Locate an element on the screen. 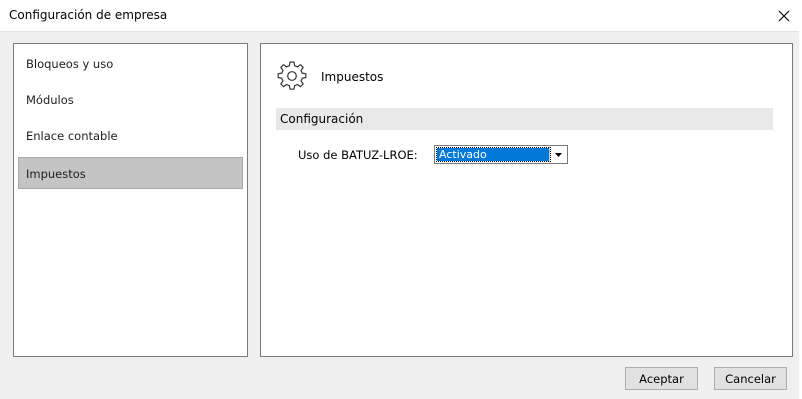 The height and width of the screenshot is (399, 802). nav-item-impuestos: Impuestos is located at coordinates (130, 173).